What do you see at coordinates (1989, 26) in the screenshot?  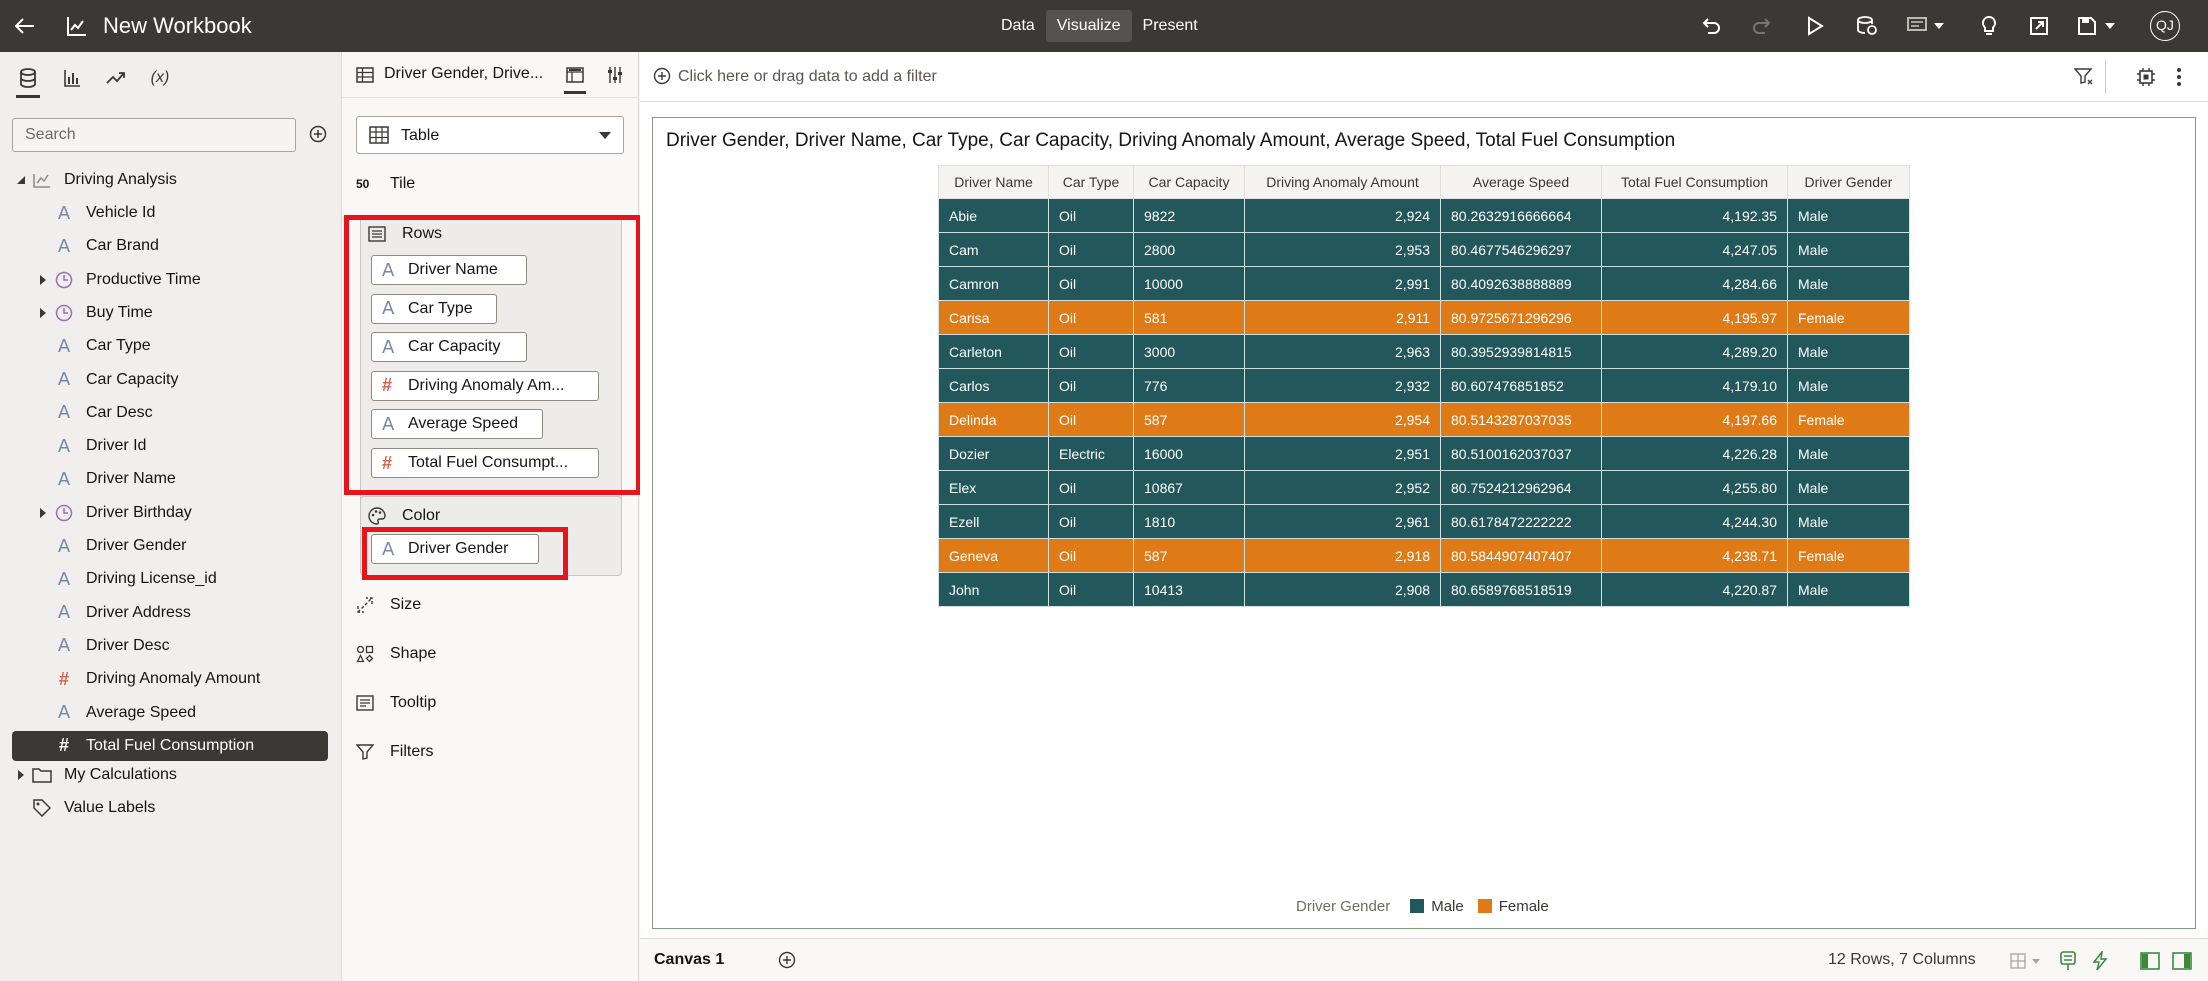 I see `insights-lightbulb-icon` at bounding box center [1989, 26].